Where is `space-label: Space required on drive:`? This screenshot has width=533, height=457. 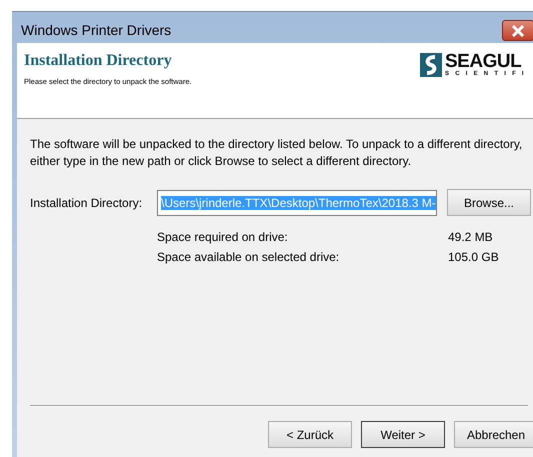
space-label: Space required on drive: is located at coordinates (223, 237).